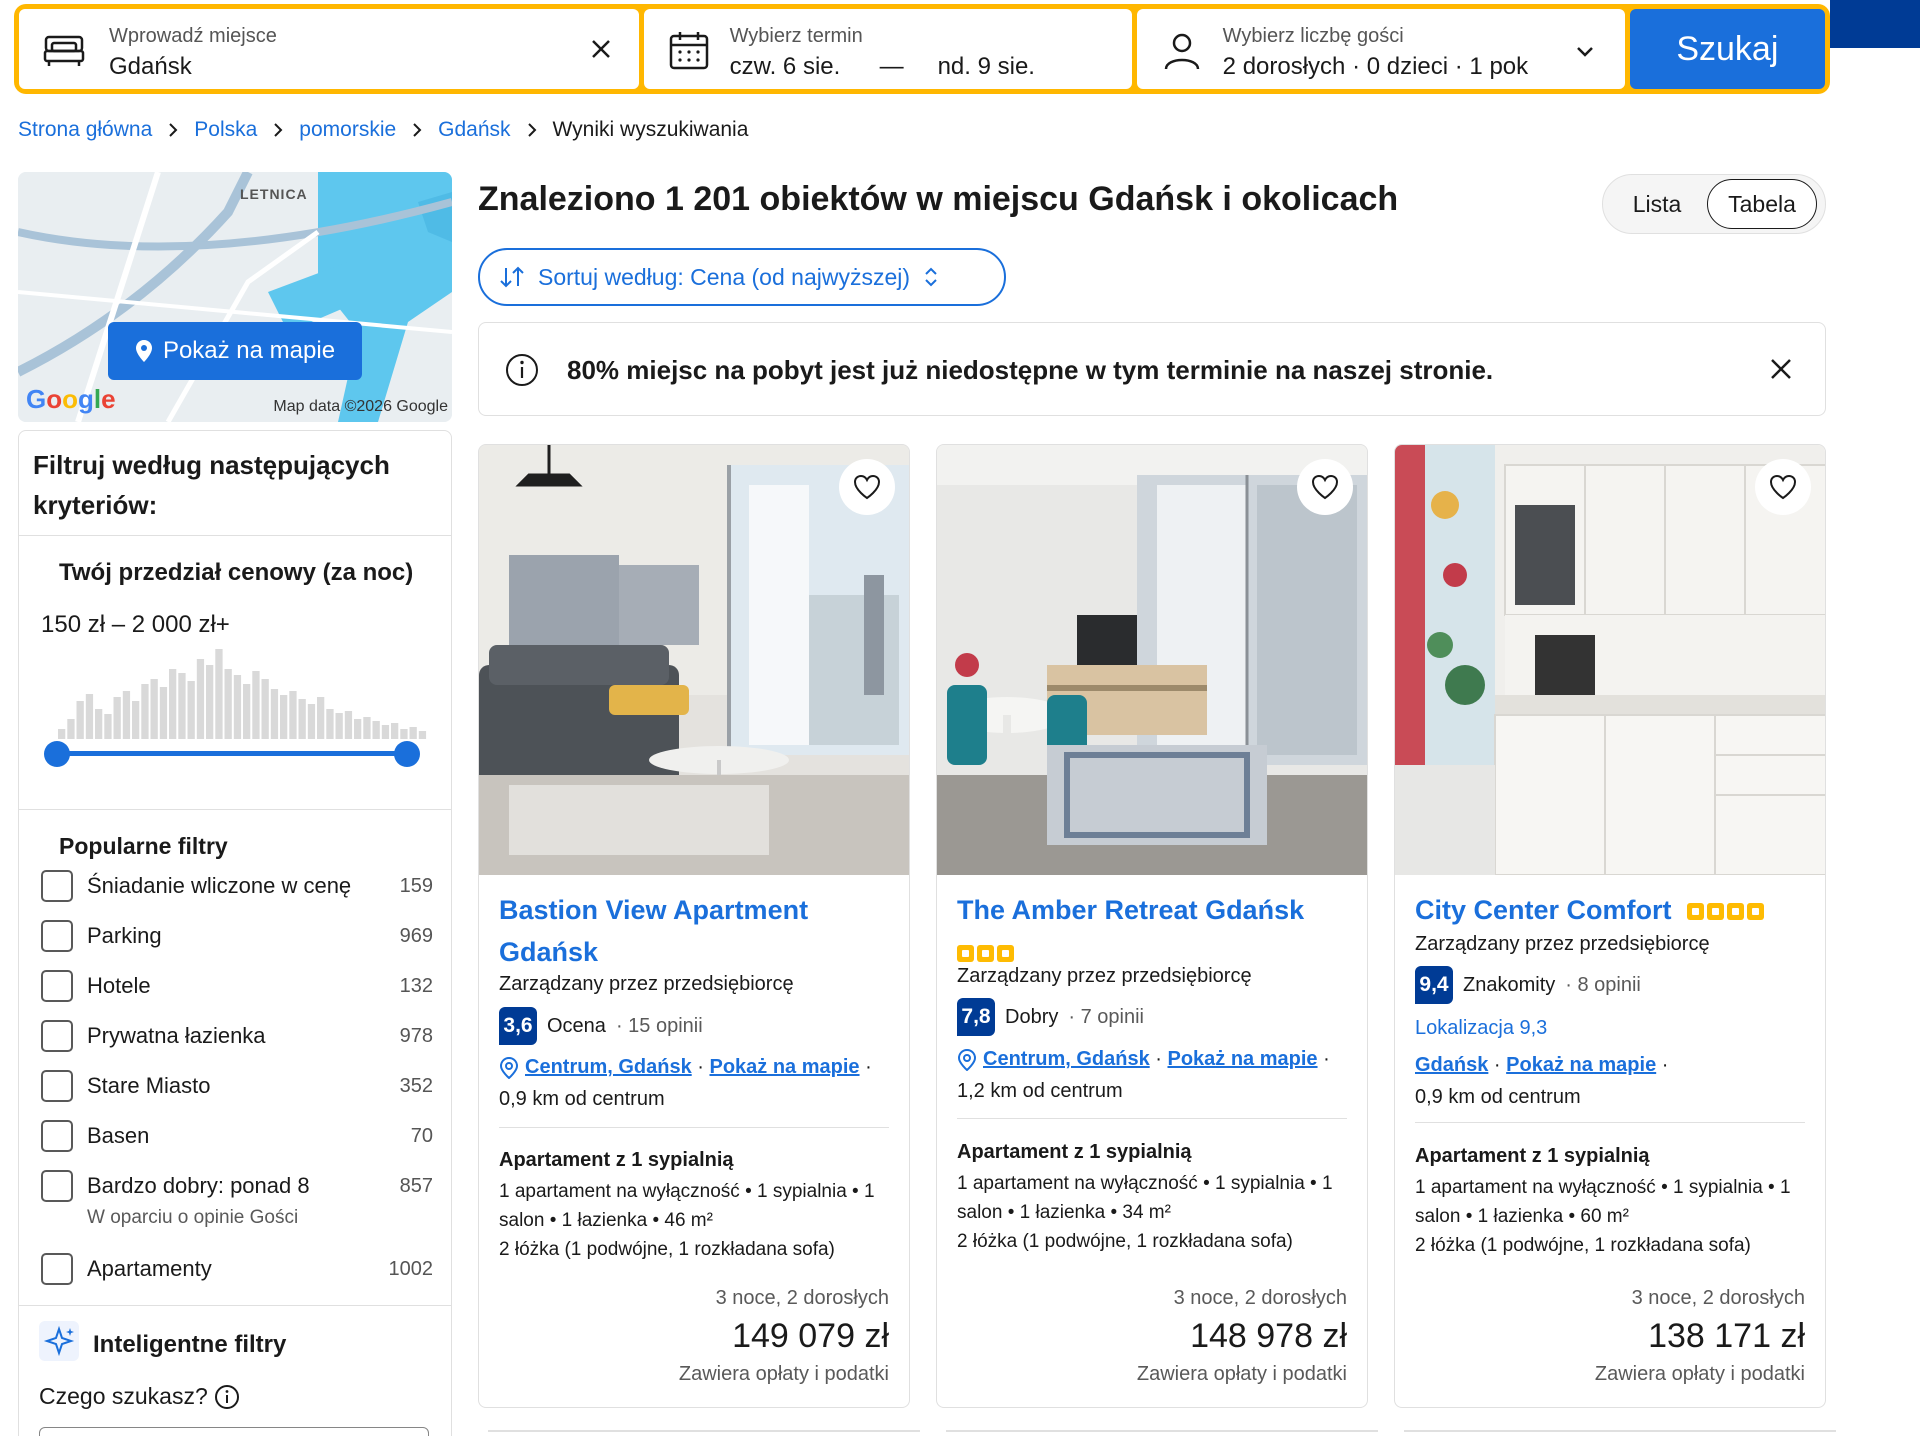  Describe the element at coordinates (1727, 49) in the screenshot. I see `search-button: Szukaj` at that location.